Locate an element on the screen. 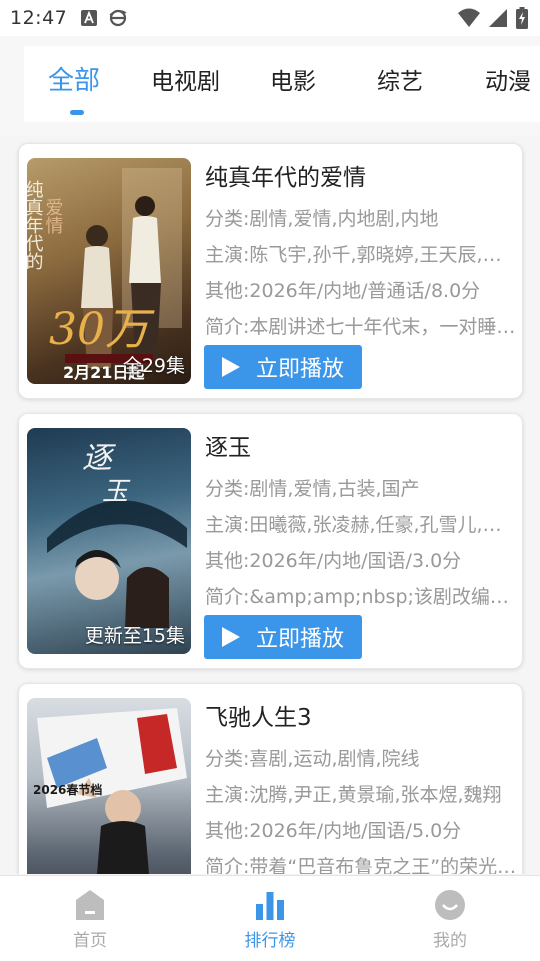 The height and width of the screenshot is (961, 540). tab-variety: 综艺 is located at coordinates (400, 79).